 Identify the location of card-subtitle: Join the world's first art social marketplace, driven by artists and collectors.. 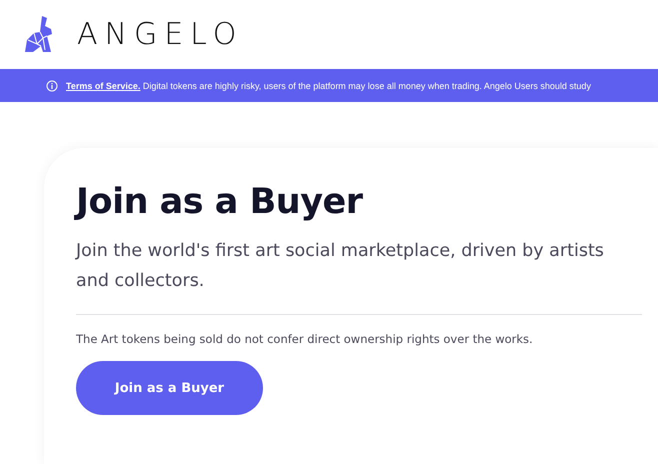
(340, 266).